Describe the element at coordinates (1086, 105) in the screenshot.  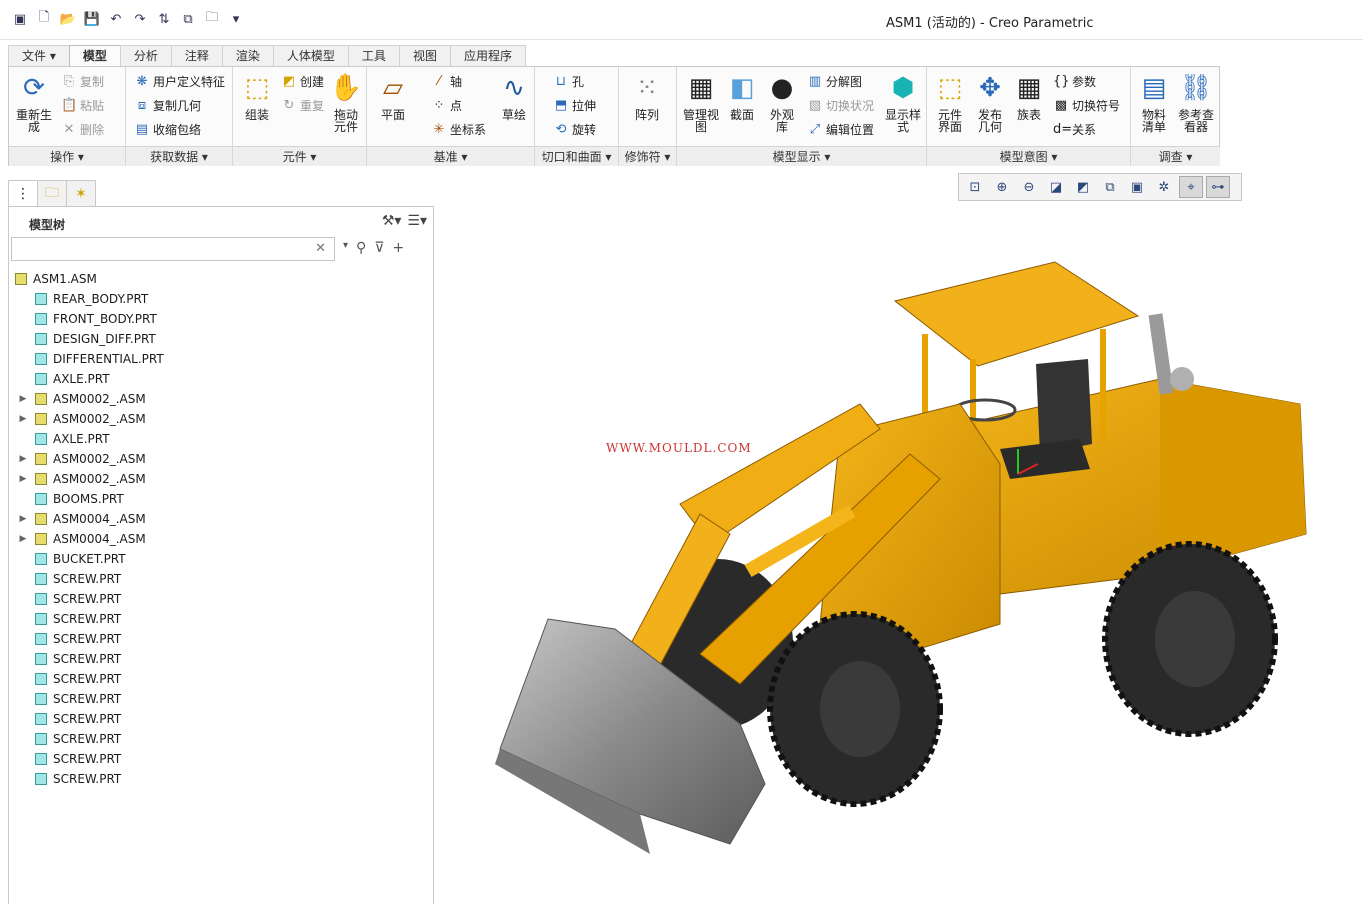
I see `toggle-symbols-button: ▩ 切换符号` at that location.